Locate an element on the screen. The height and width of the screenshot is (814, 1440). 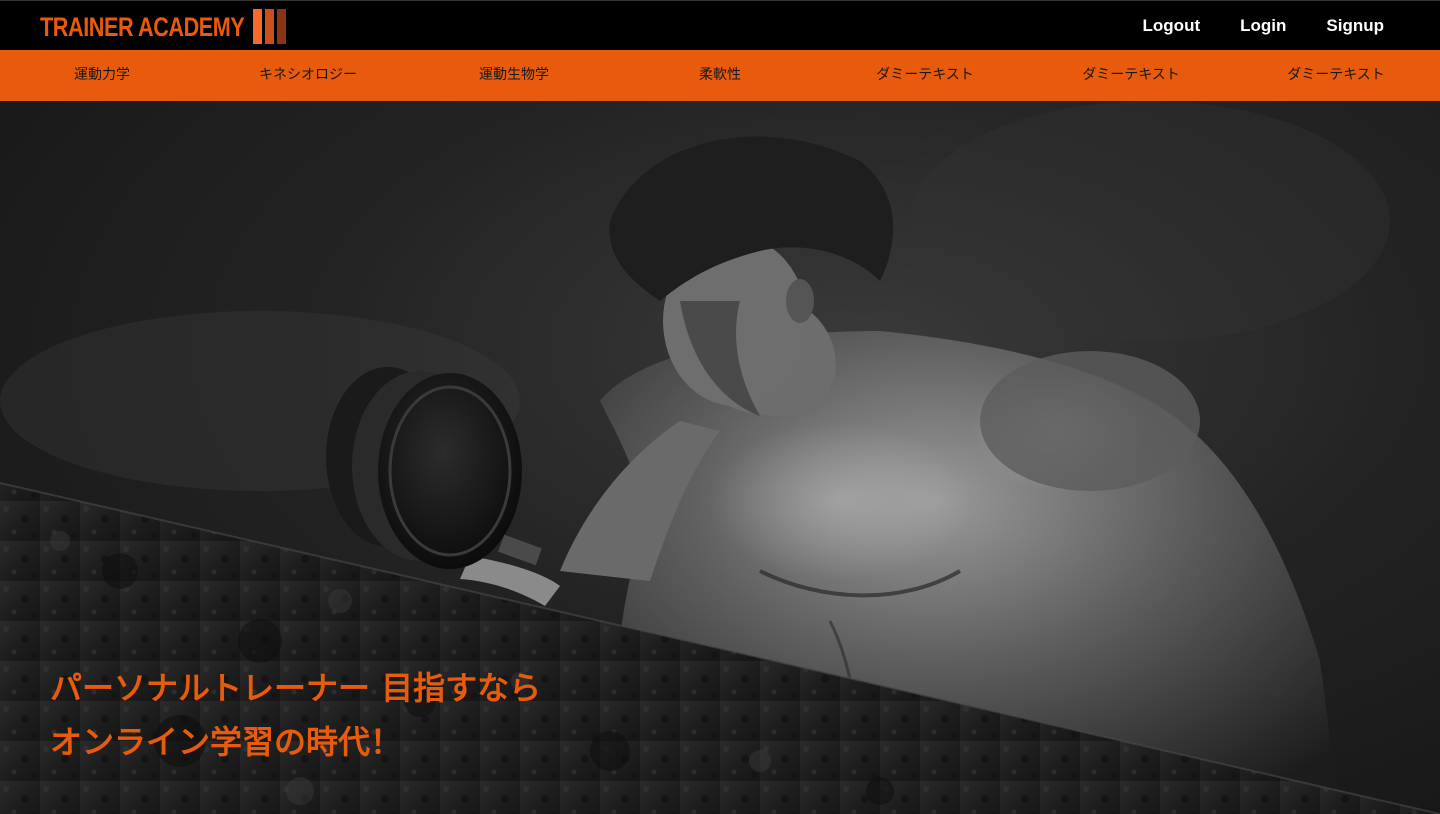
hero-headline-line-1: パーソナルトレーナー 目指すなら is located at coordinates (296, 688).